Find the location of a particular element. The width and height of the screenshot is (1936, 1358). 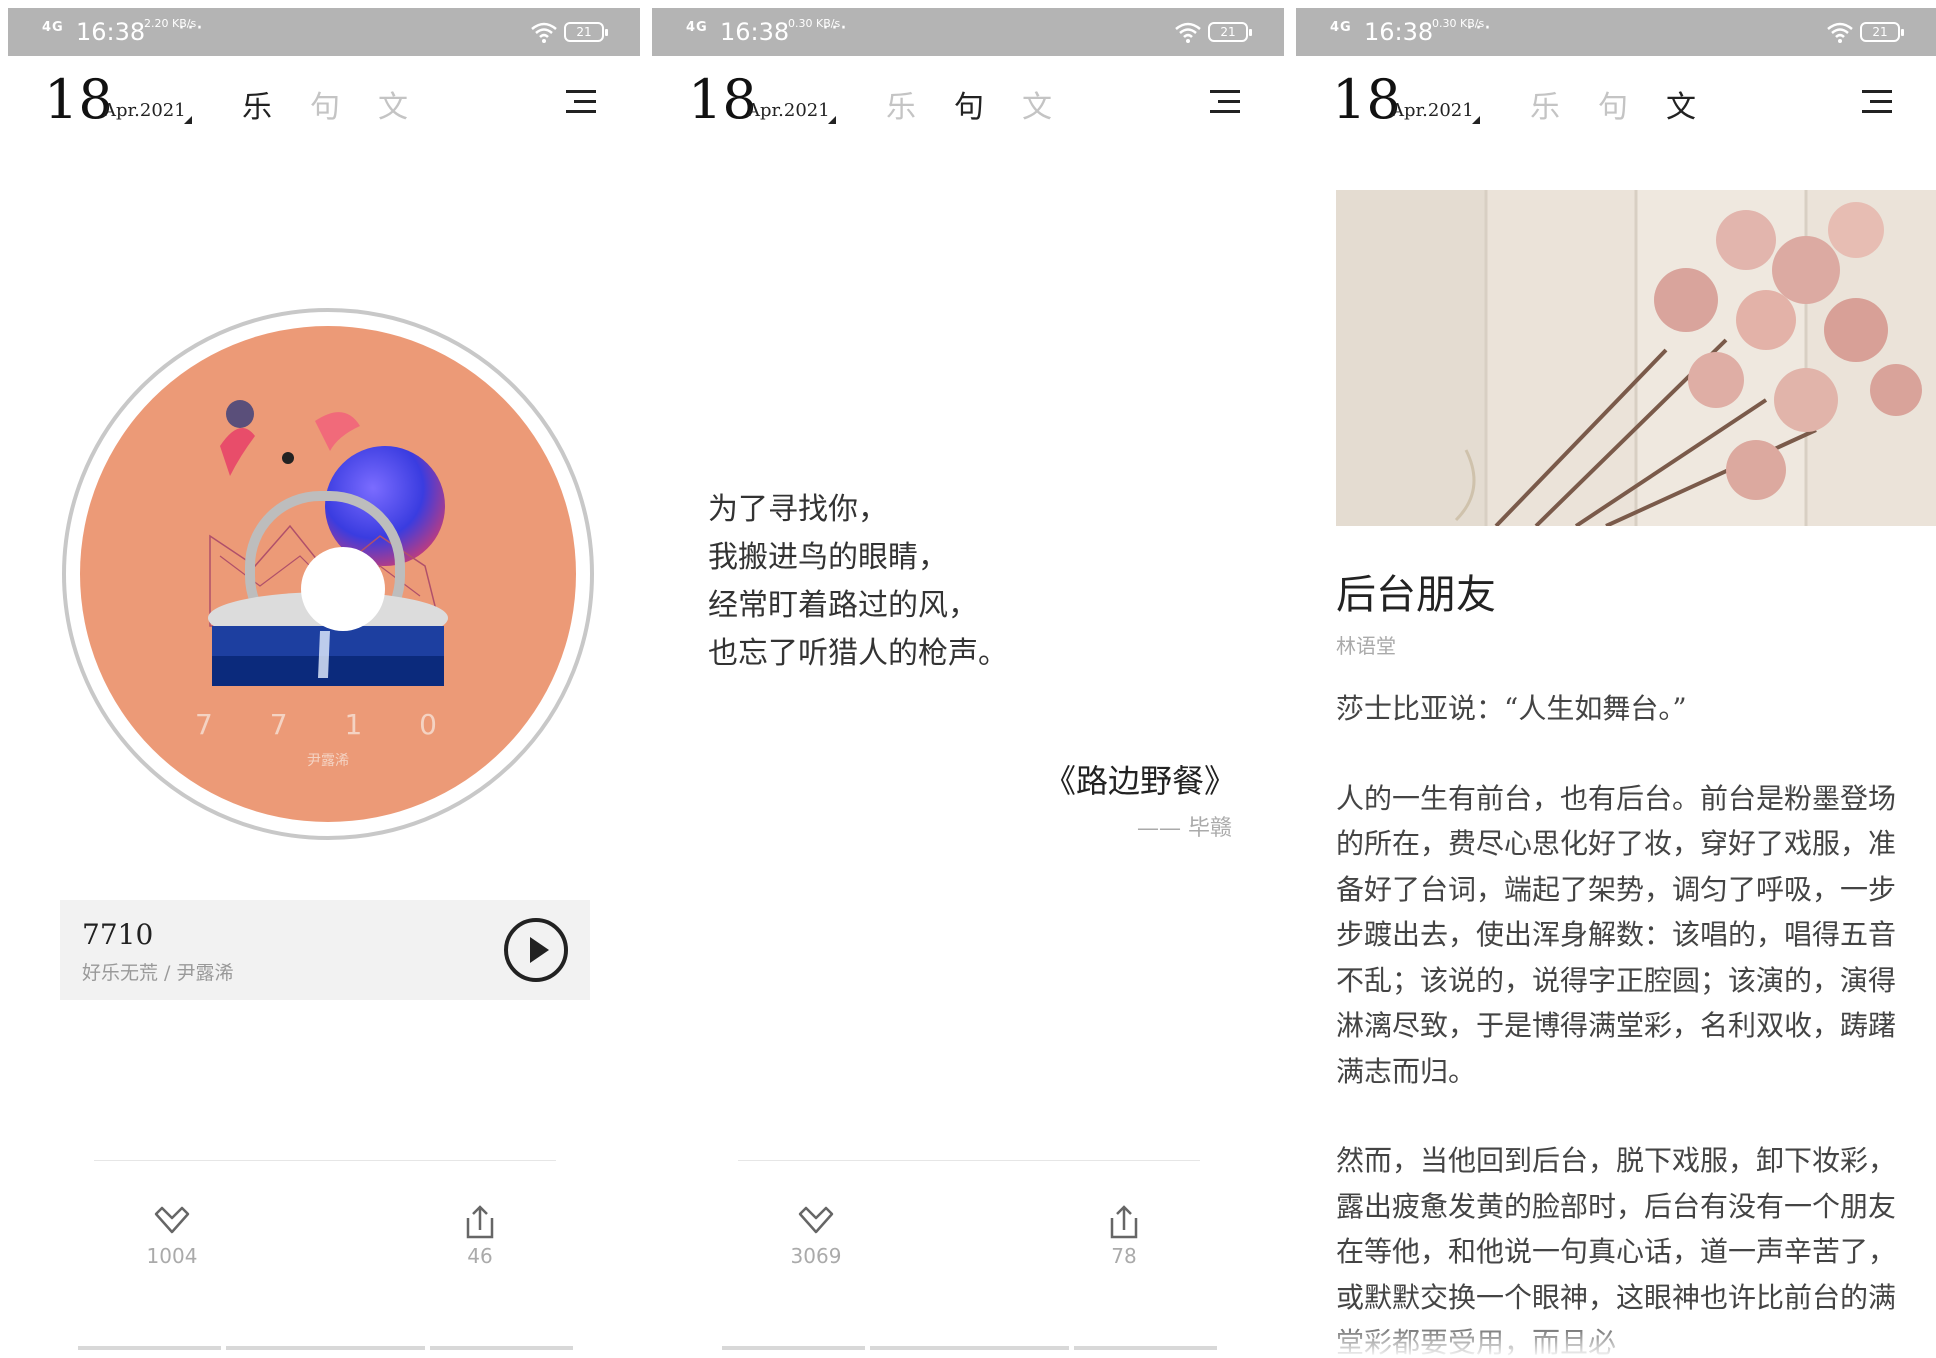

disc-center-hole is located at coordinates (343, 589).